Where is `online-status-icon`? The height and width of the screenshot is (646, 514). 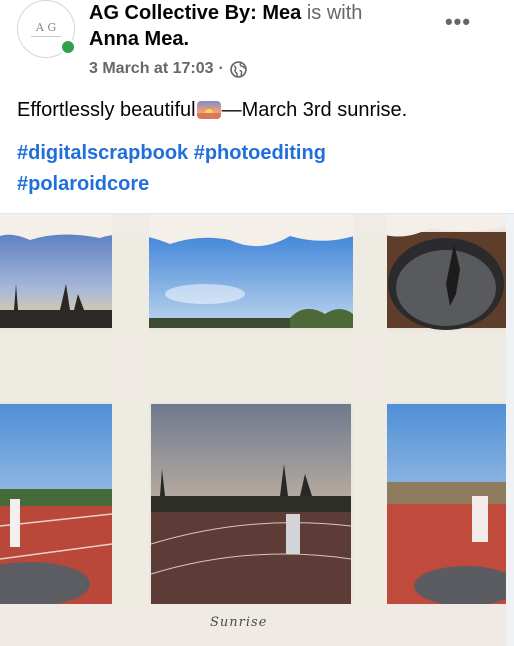 online-status-icon is located at coordinates (68, 47).